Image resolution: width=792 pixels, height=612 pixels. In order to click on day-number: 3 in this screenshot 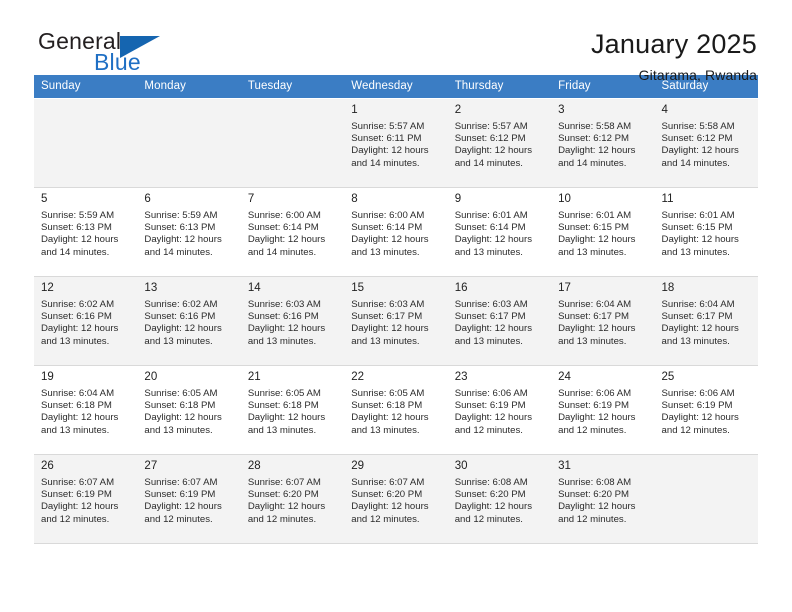, I will do `click(561, 110)`.